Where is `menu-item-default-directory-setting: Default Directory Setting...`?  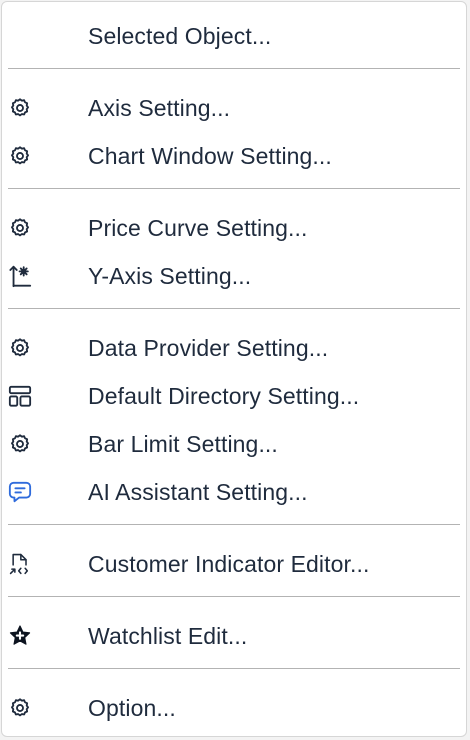
menu-item-default-directory-setting: Default Directory Setting... is located at coordinates (234, 396).